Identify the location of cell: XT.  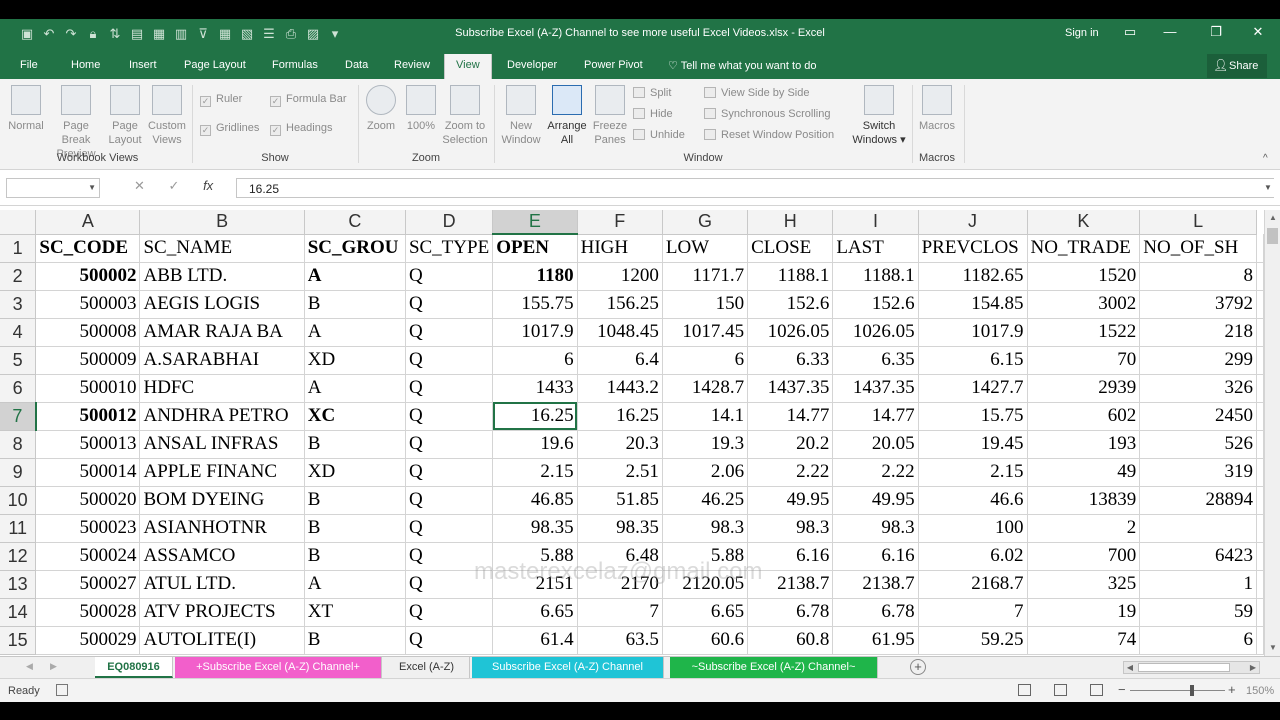
(355, 612).